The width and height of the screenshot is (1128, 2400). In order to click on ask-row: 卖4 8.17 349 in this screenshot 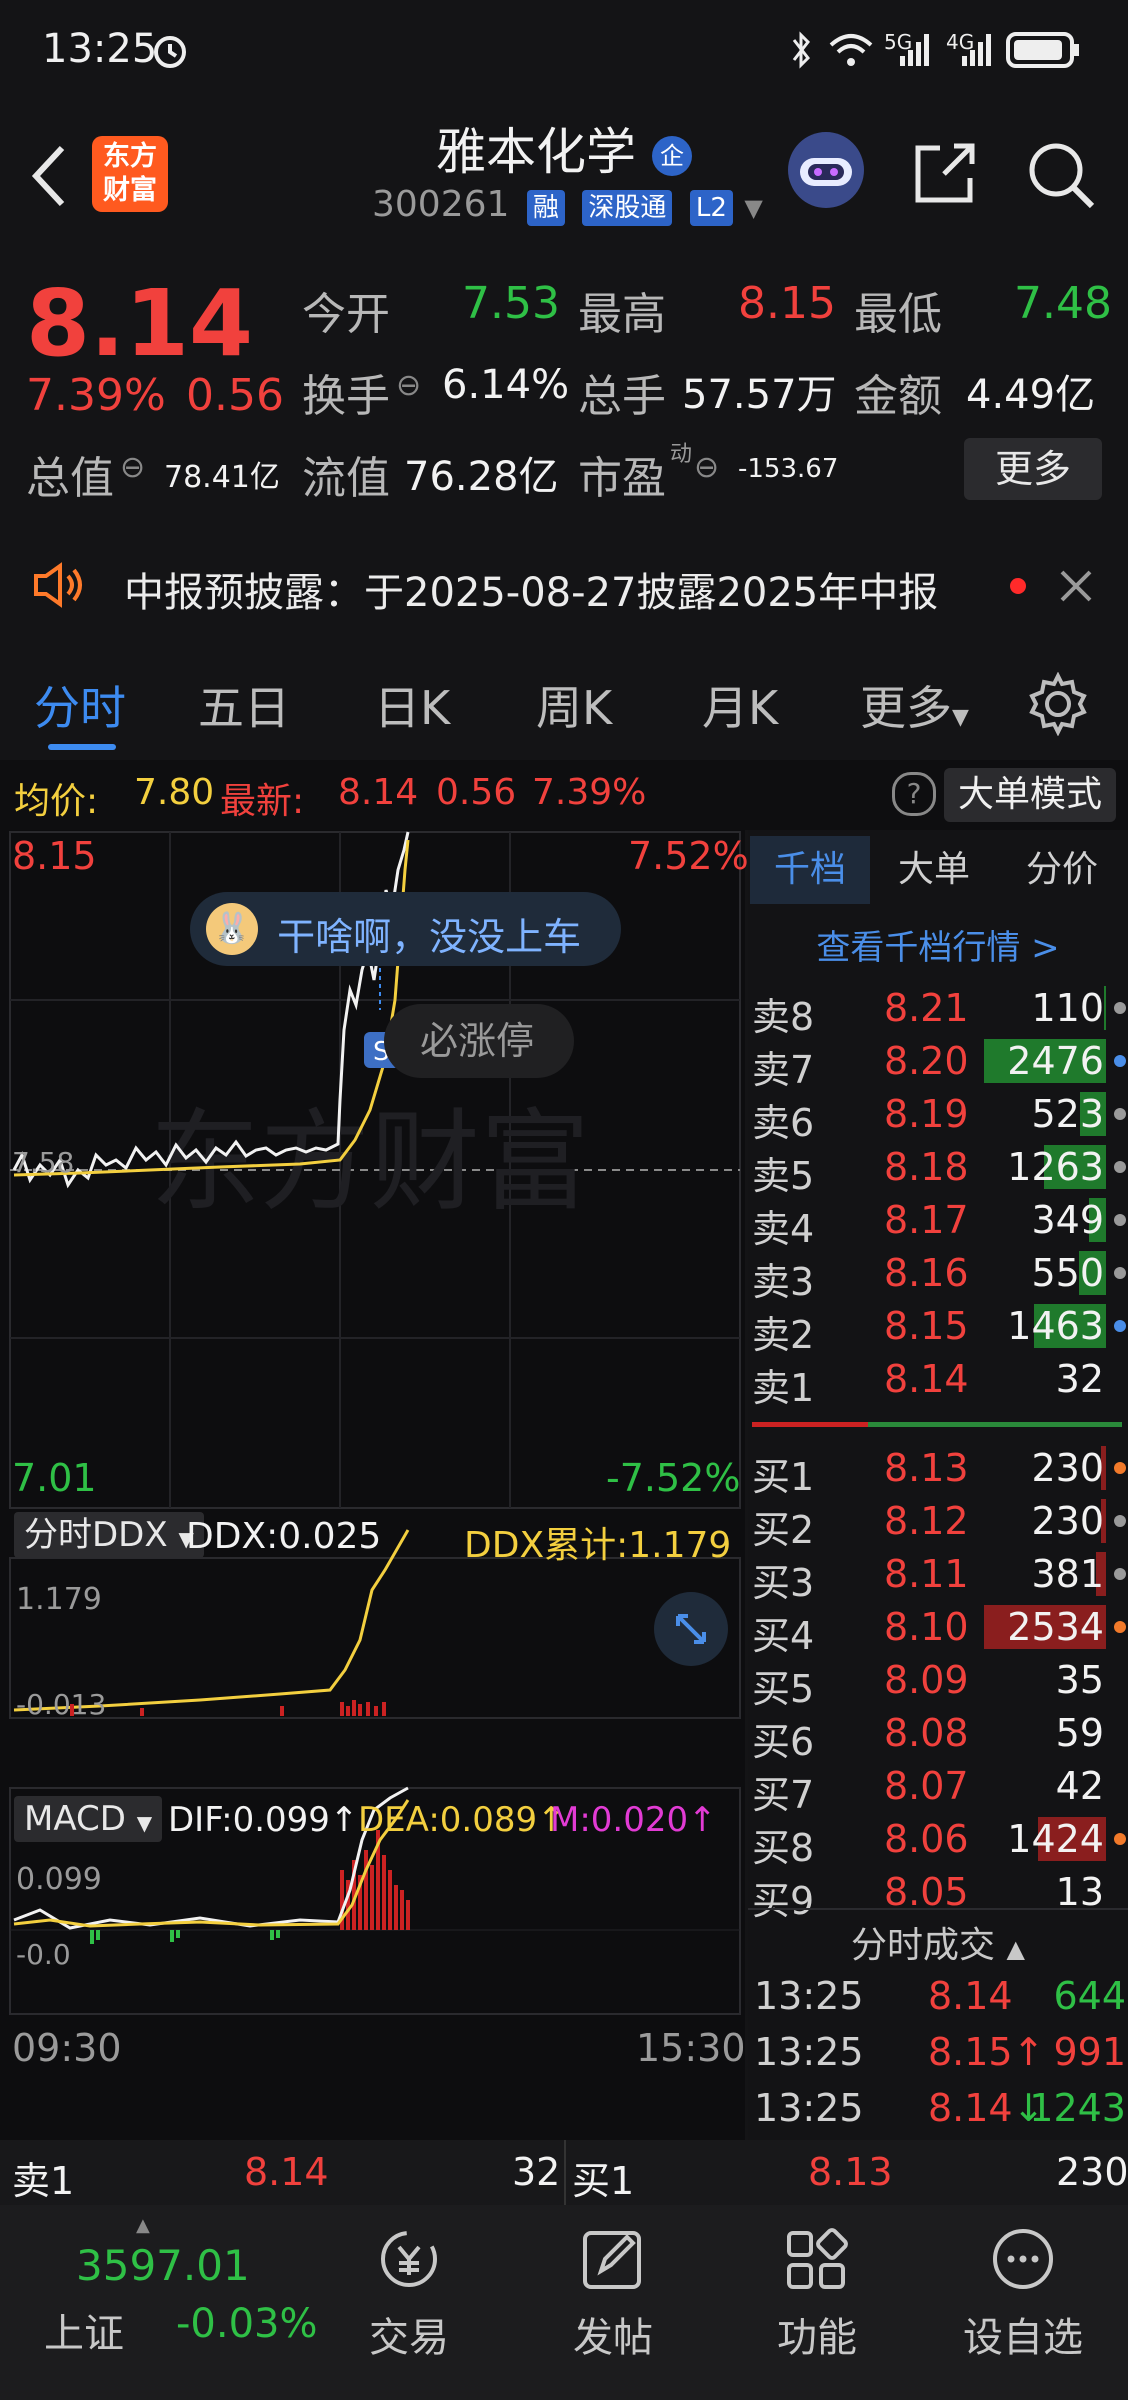, I will do `click(938, 1222)`.